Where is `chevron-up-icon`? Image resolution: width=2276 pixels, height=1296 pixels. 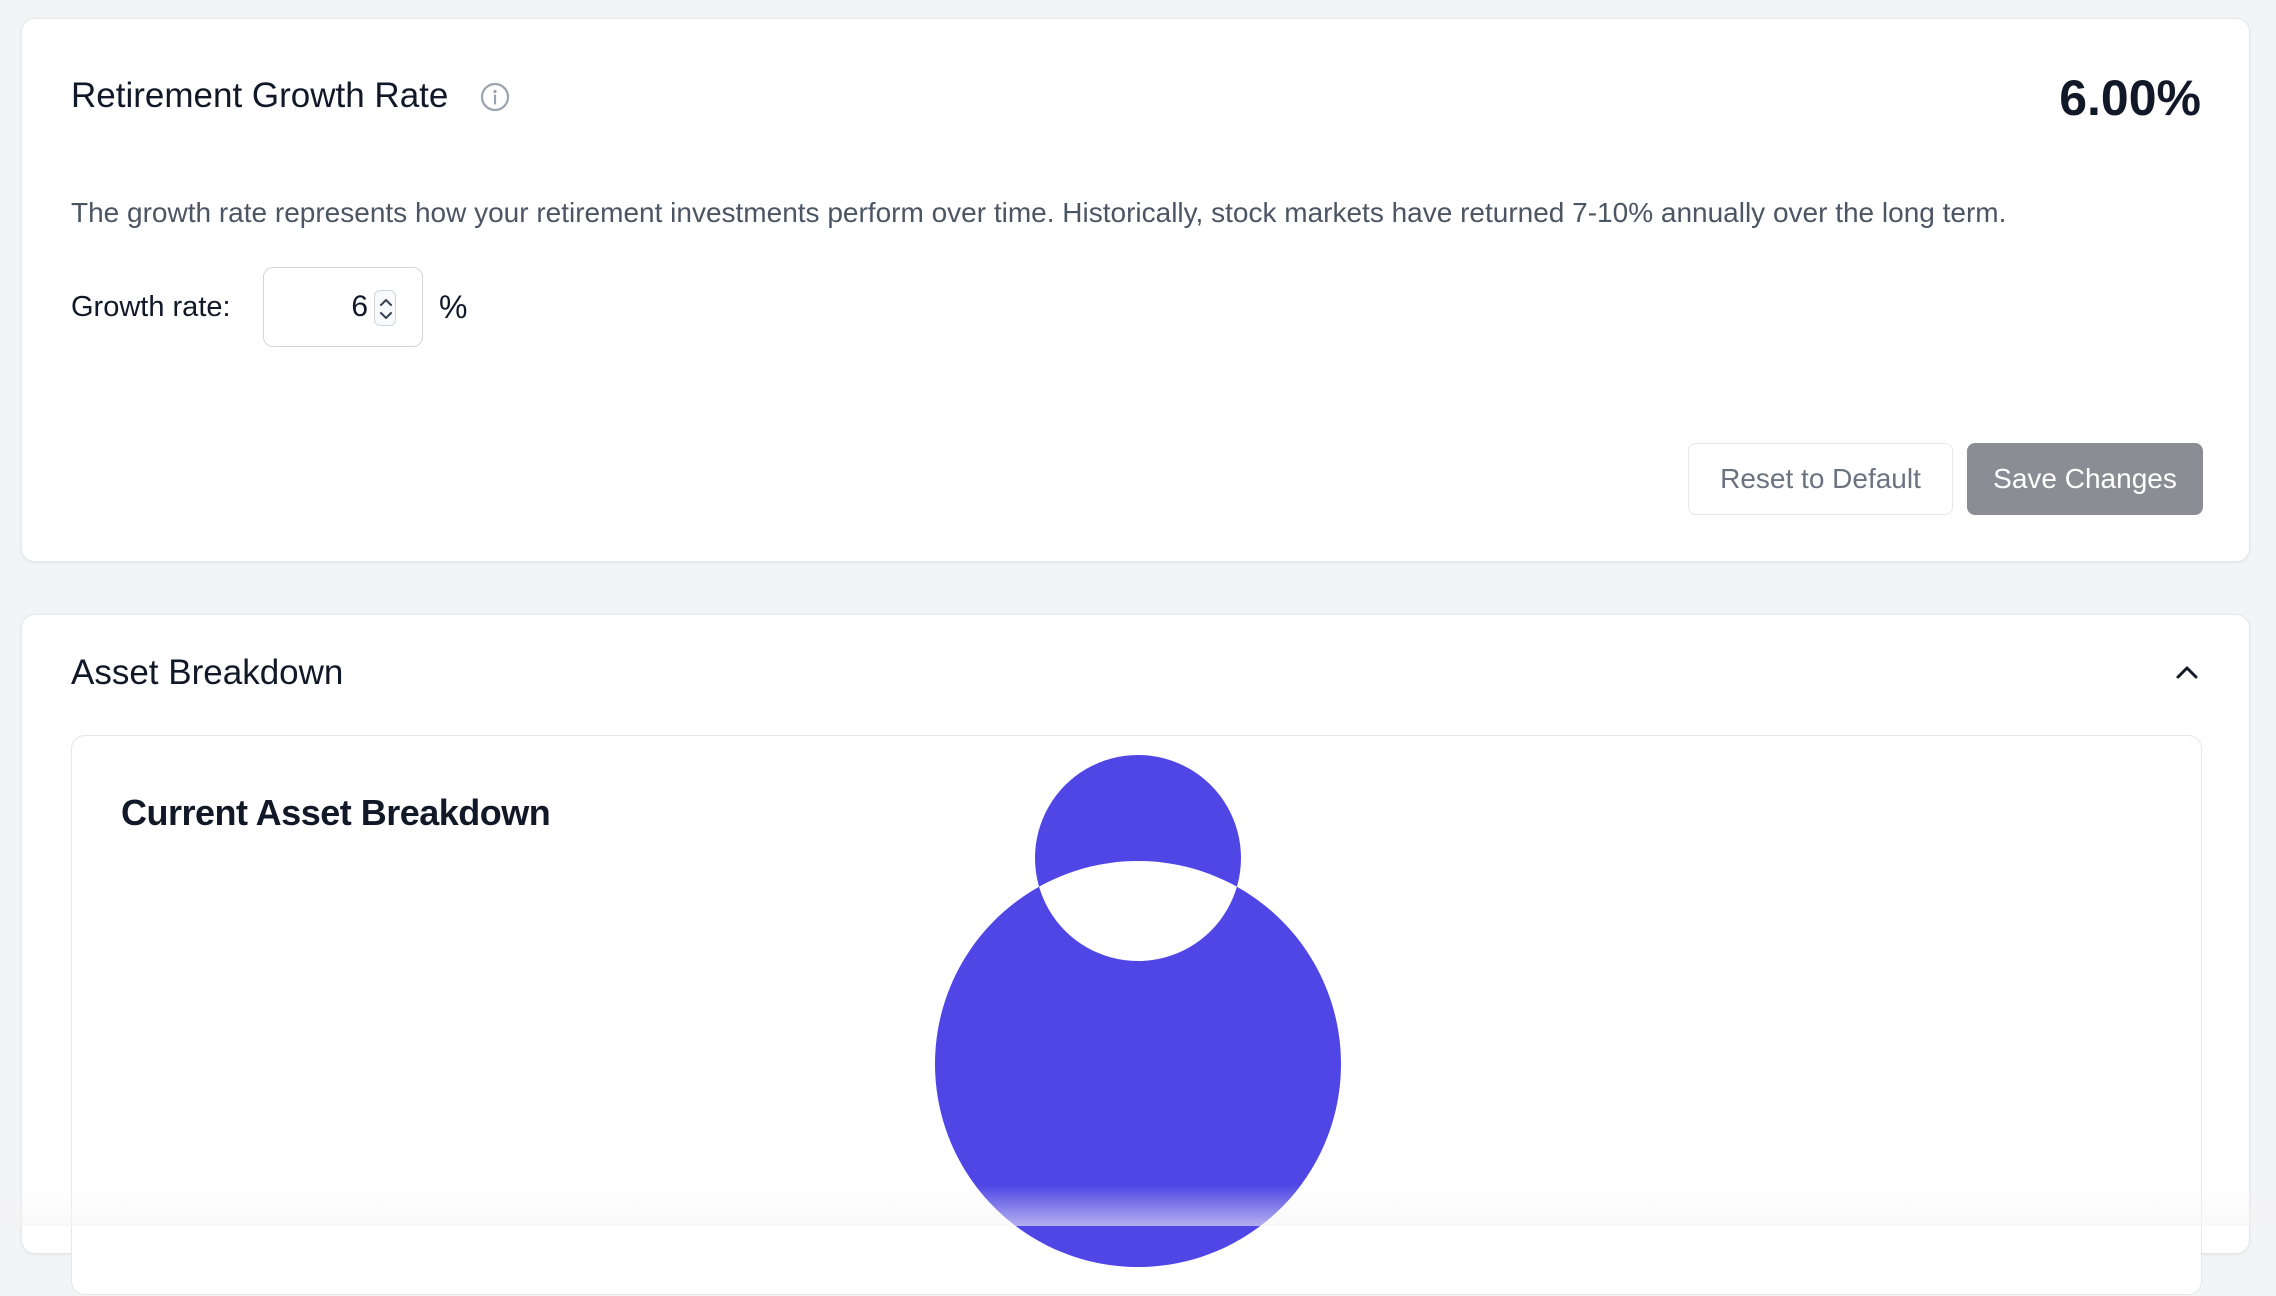 chevron-up-icon is located at coordinates (2187, 673).